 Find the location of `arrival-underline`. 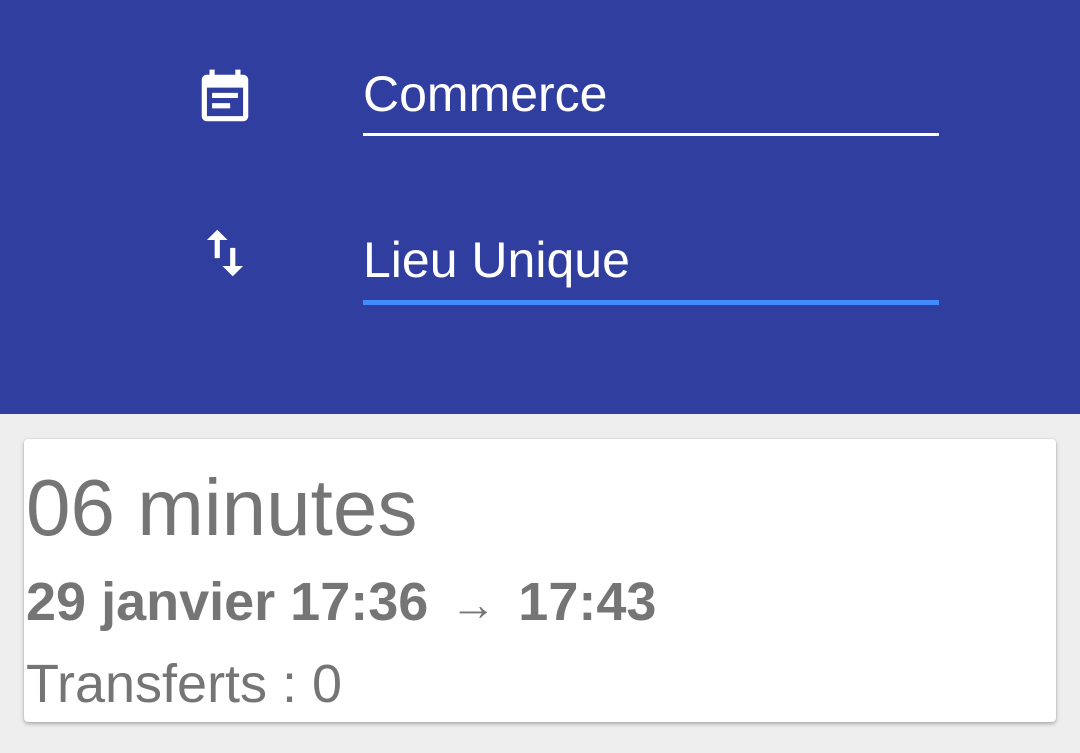

arrival-underline is located at coordinates (651, 302).